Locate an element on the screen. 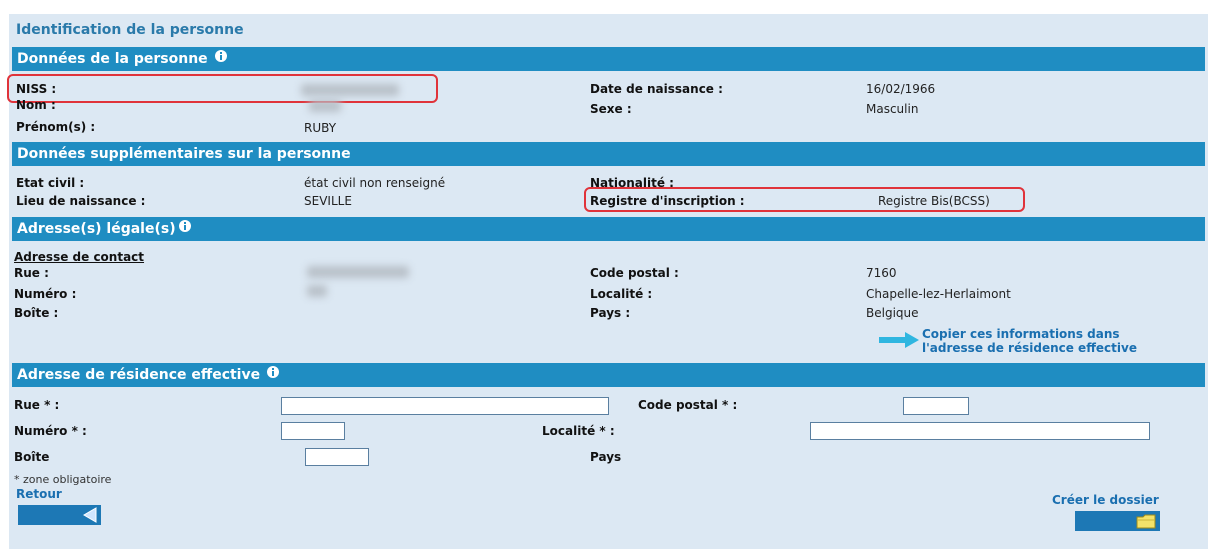  back-button is located at coordinates (59, 515).